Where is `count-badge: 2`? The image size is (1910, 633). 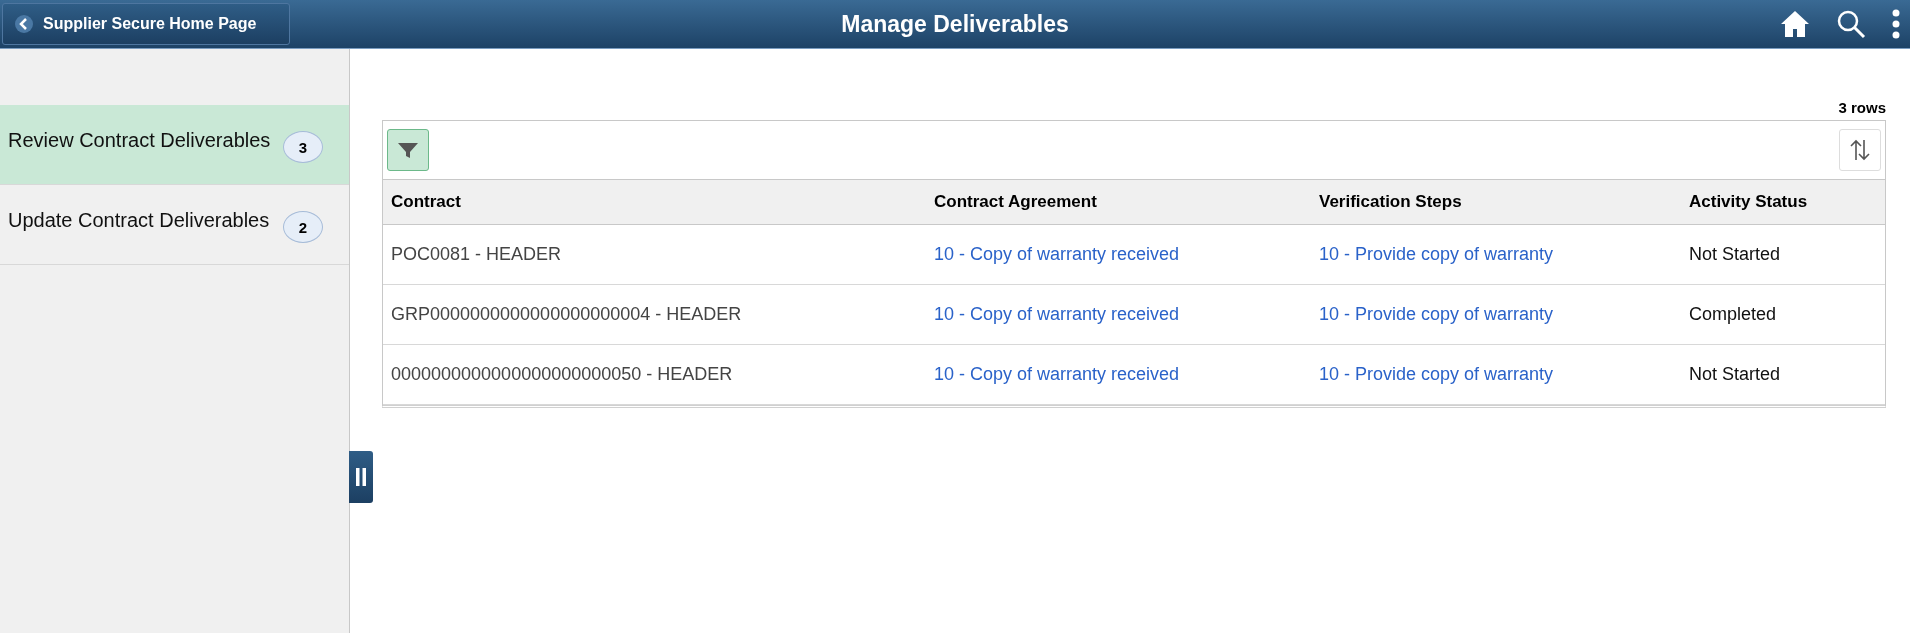
count-badge: 2 is located at coordinates (303, 227).